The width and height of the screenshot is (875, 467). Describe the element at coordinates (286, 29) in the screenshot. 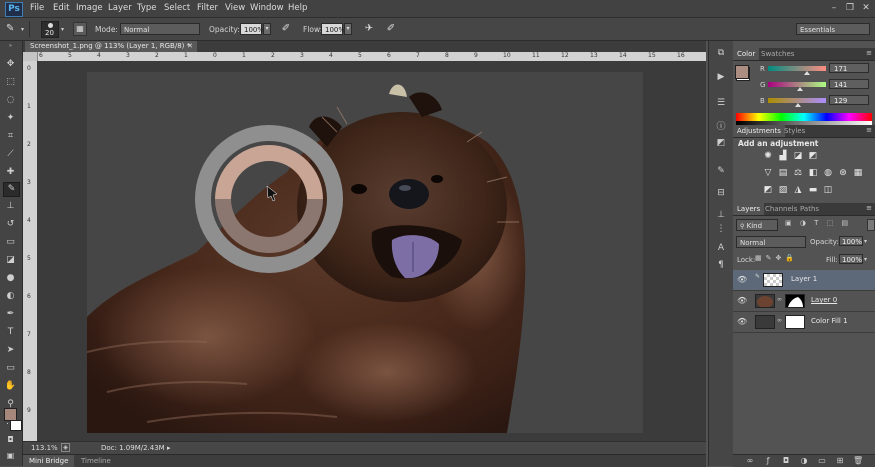

I see `pressure-opacity-icon: ✐` at that location.